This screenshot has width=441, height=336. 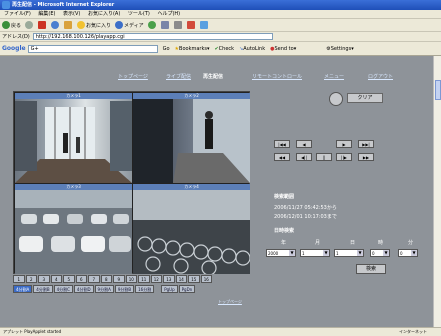 I want to click on pause-button: ||, so click(x=324, y=157).